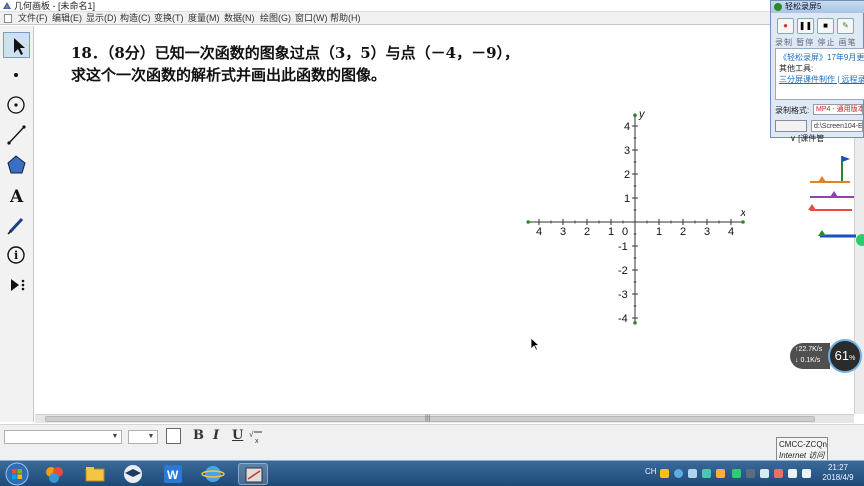  Describe the element at coordinates (204, 18) in the screenshot. I see `menu-measure: 度量(M)` at that location.